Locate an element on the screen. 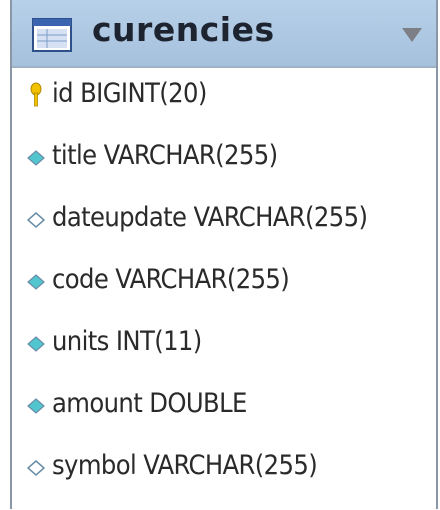 The image size is (440, 510). column-row: code VARCHAR(255) is located at coordinates (224, 284).